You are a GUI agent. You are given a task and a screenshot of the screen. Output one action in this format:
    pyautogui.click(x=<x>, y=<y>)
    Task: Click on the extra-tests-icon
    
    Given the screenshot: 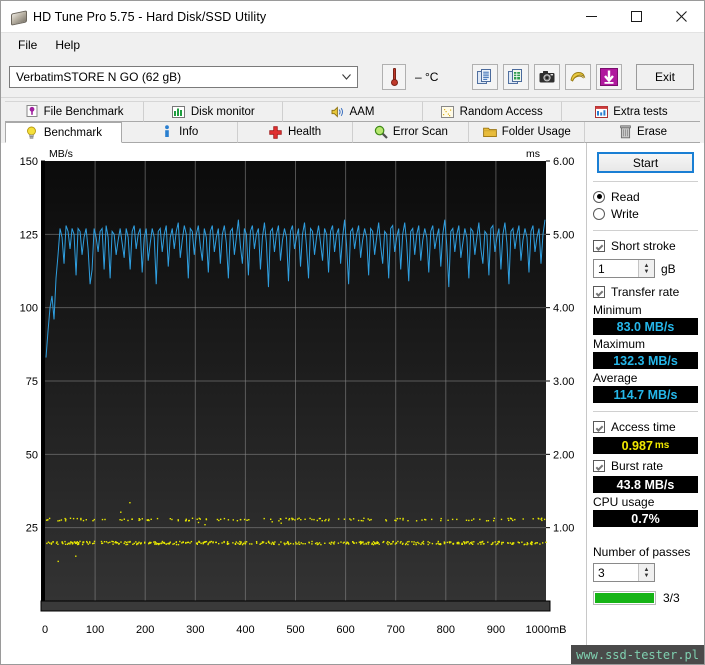 What is the action you would take?
    pyautogui.click(x=601, y=112)
    